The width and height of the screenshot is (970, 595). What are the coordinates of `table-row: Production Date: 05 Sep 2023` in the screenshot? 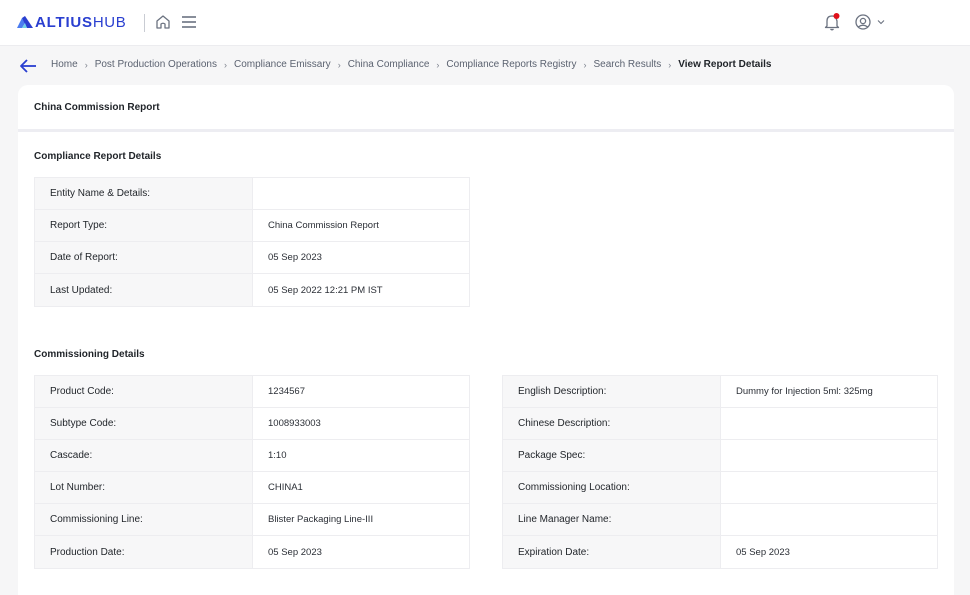 It's located at (252, 552).